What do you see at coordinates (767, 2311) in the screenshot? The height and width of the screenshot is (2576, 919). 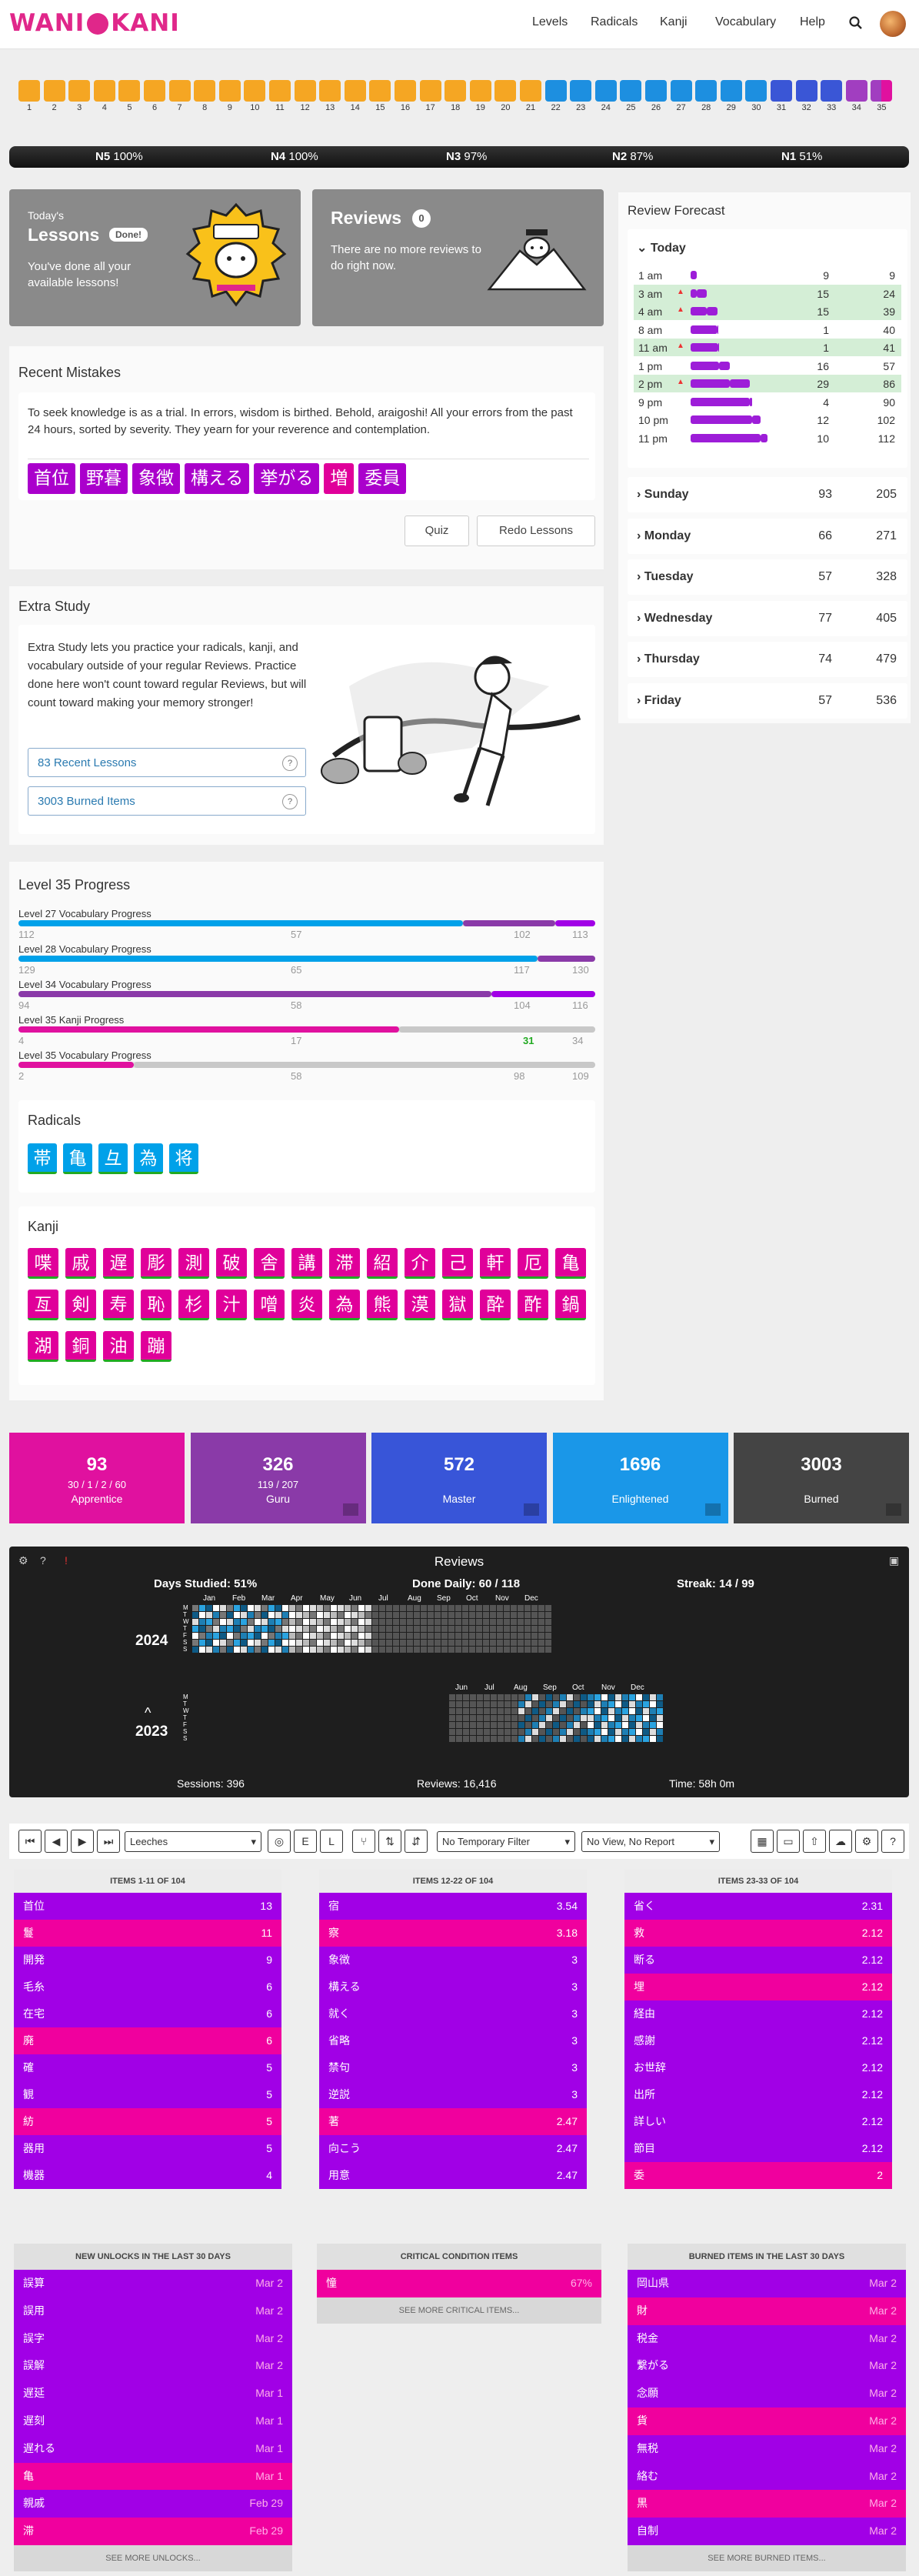 I see `list-row: 財 Mar 2` at bounding box center [767, 2311].